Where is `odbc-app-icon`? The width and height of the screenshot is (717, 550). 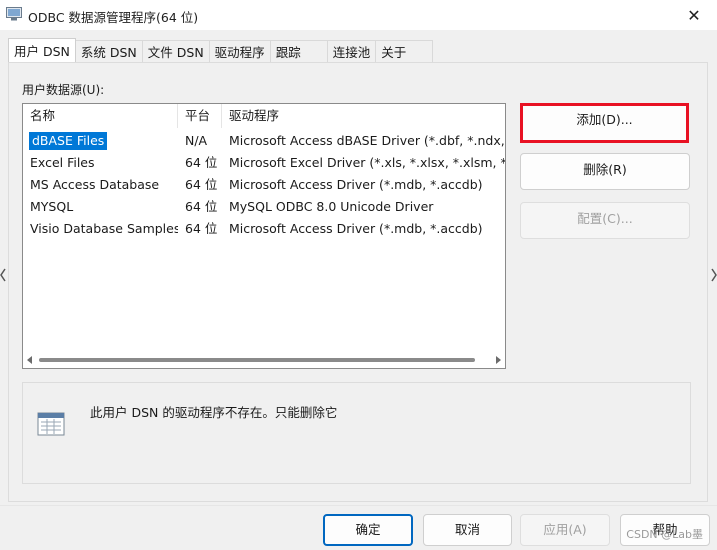 odbc-app-icon is located at coordinates (14, 14).